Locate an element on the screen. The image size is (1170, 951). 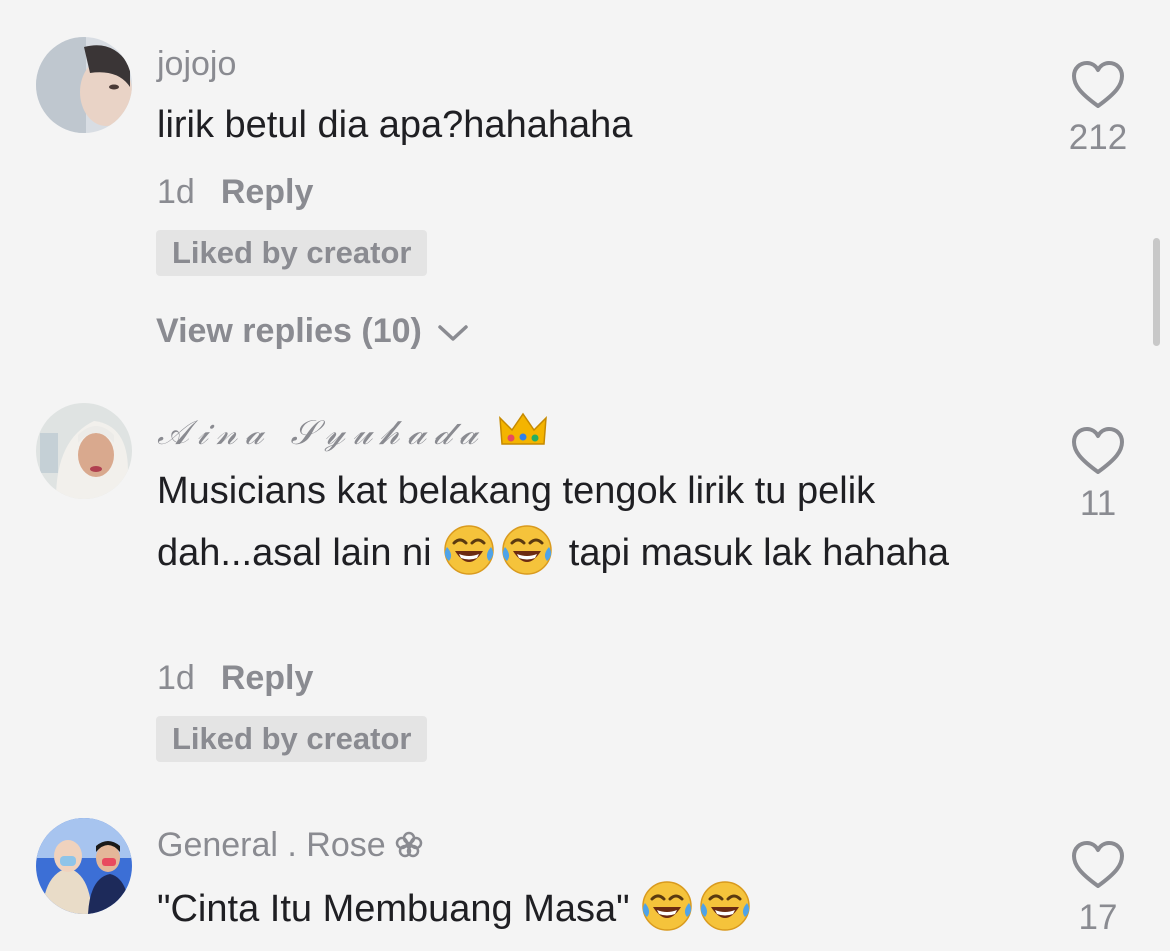
view-replies-label: View replies (10) is located at coordinates (289, 331).